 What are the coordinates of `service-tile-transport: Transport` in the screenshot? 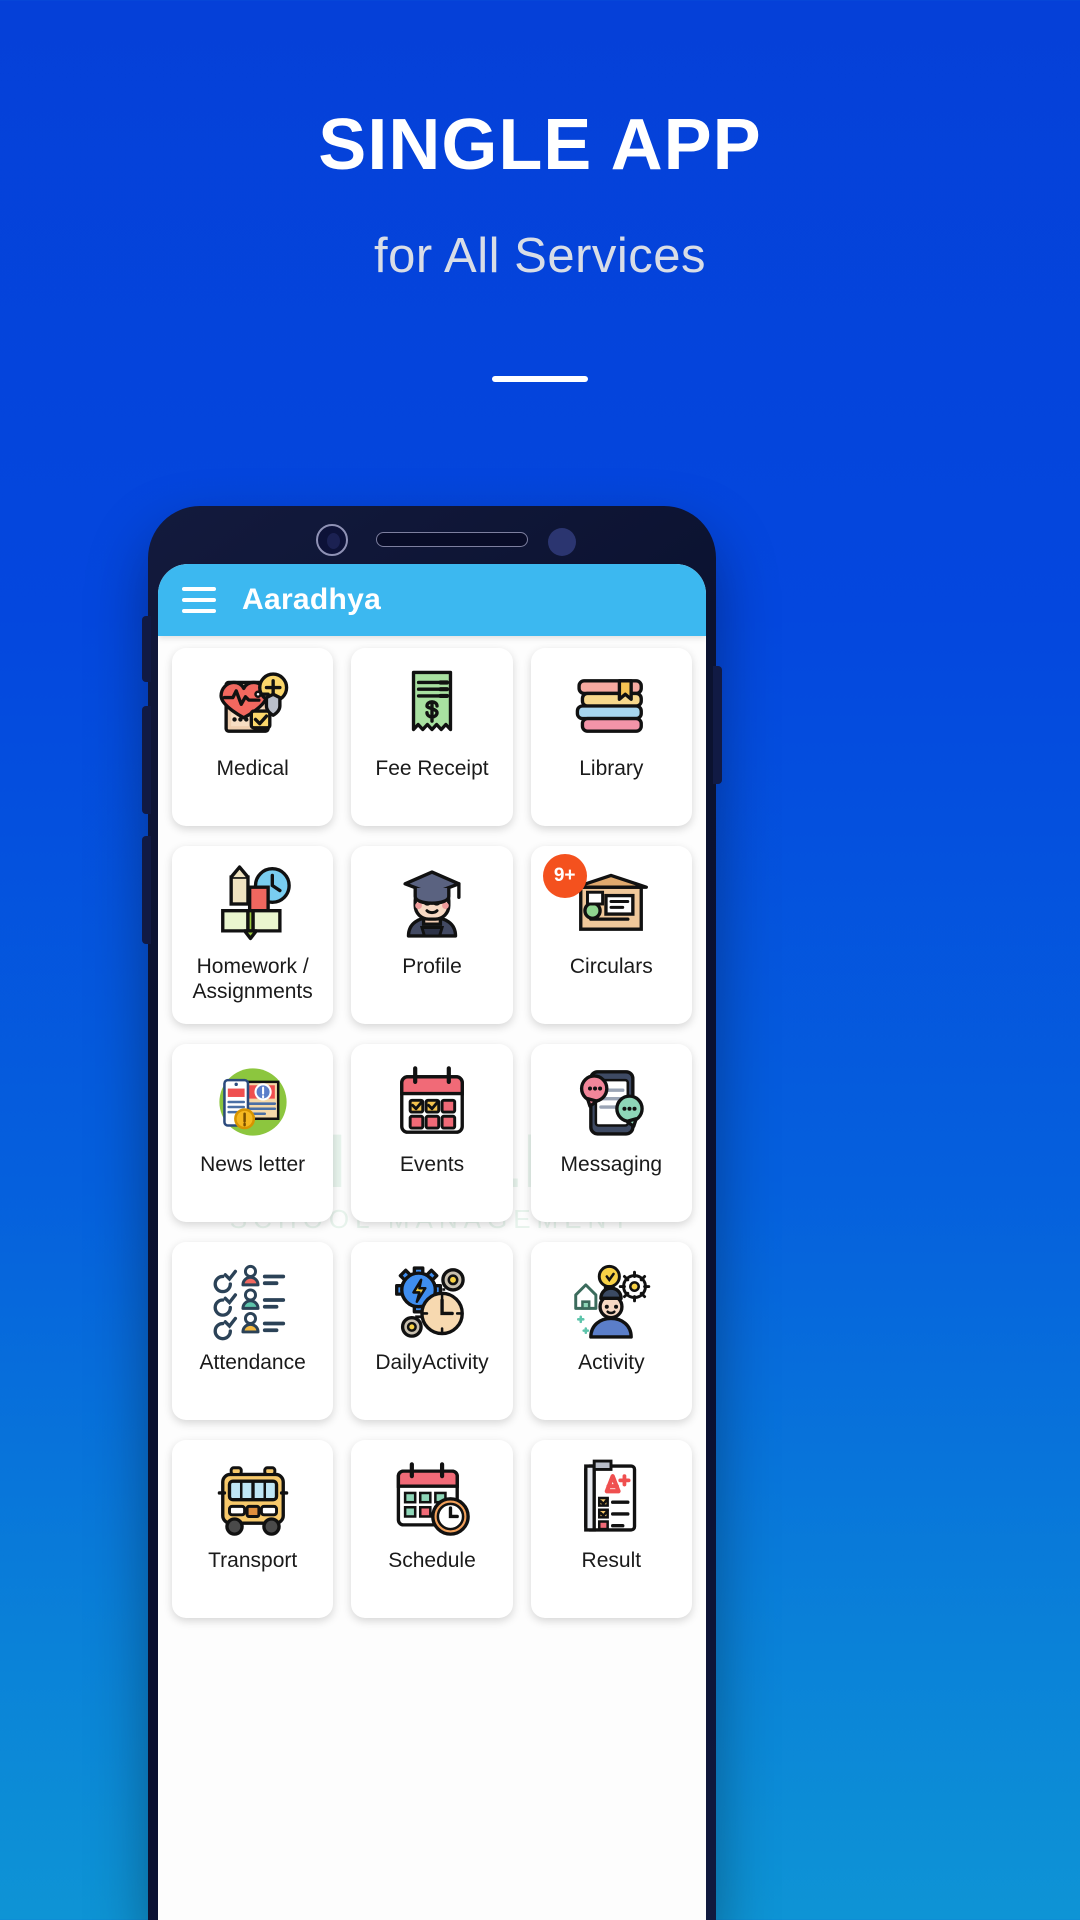 It's located at (253, 1529).